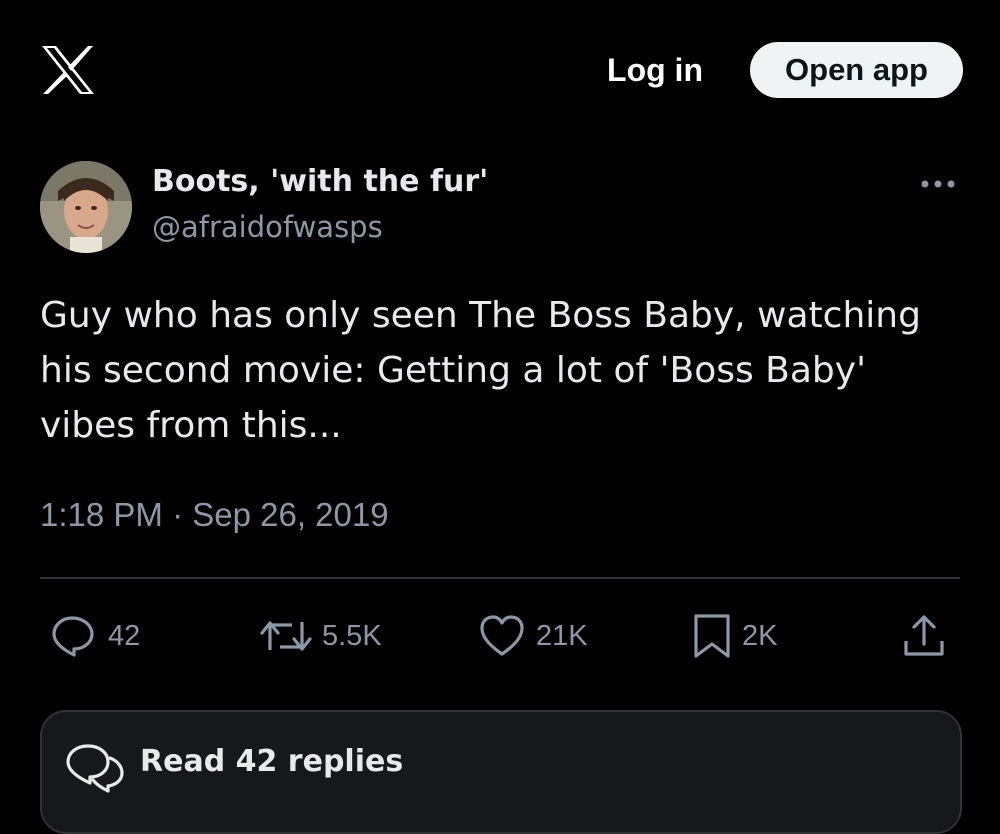  Describe the element at coordinates (95, 770) in the screenshot. I see `reply-bubbles-icon` at that location.